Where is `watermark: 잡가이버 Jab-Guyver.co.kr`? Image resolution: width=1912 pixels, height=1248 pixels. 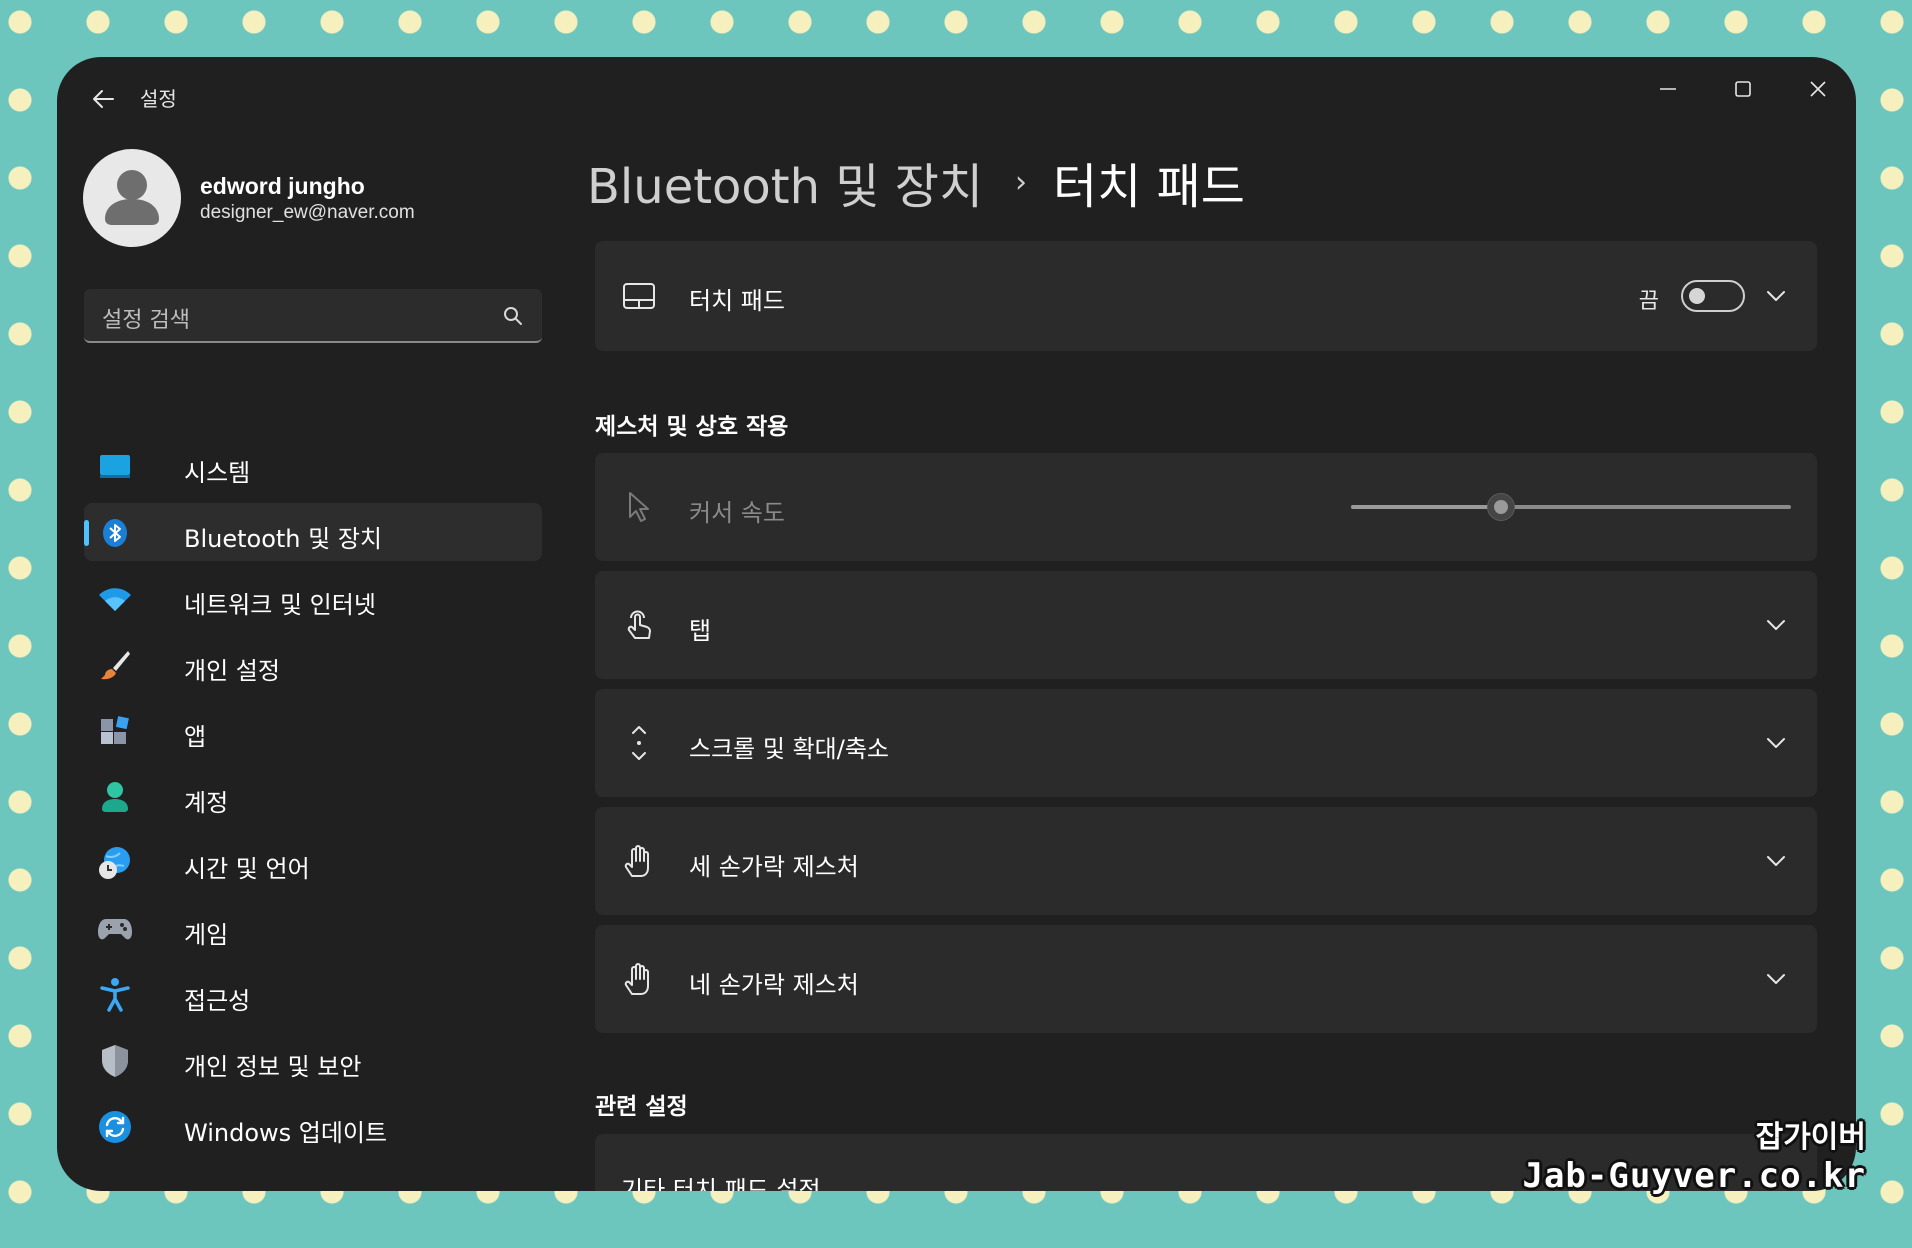 watermark: 잡가이버 Jab-Guyver.co.kr is located at coordinates (1694, 1158).